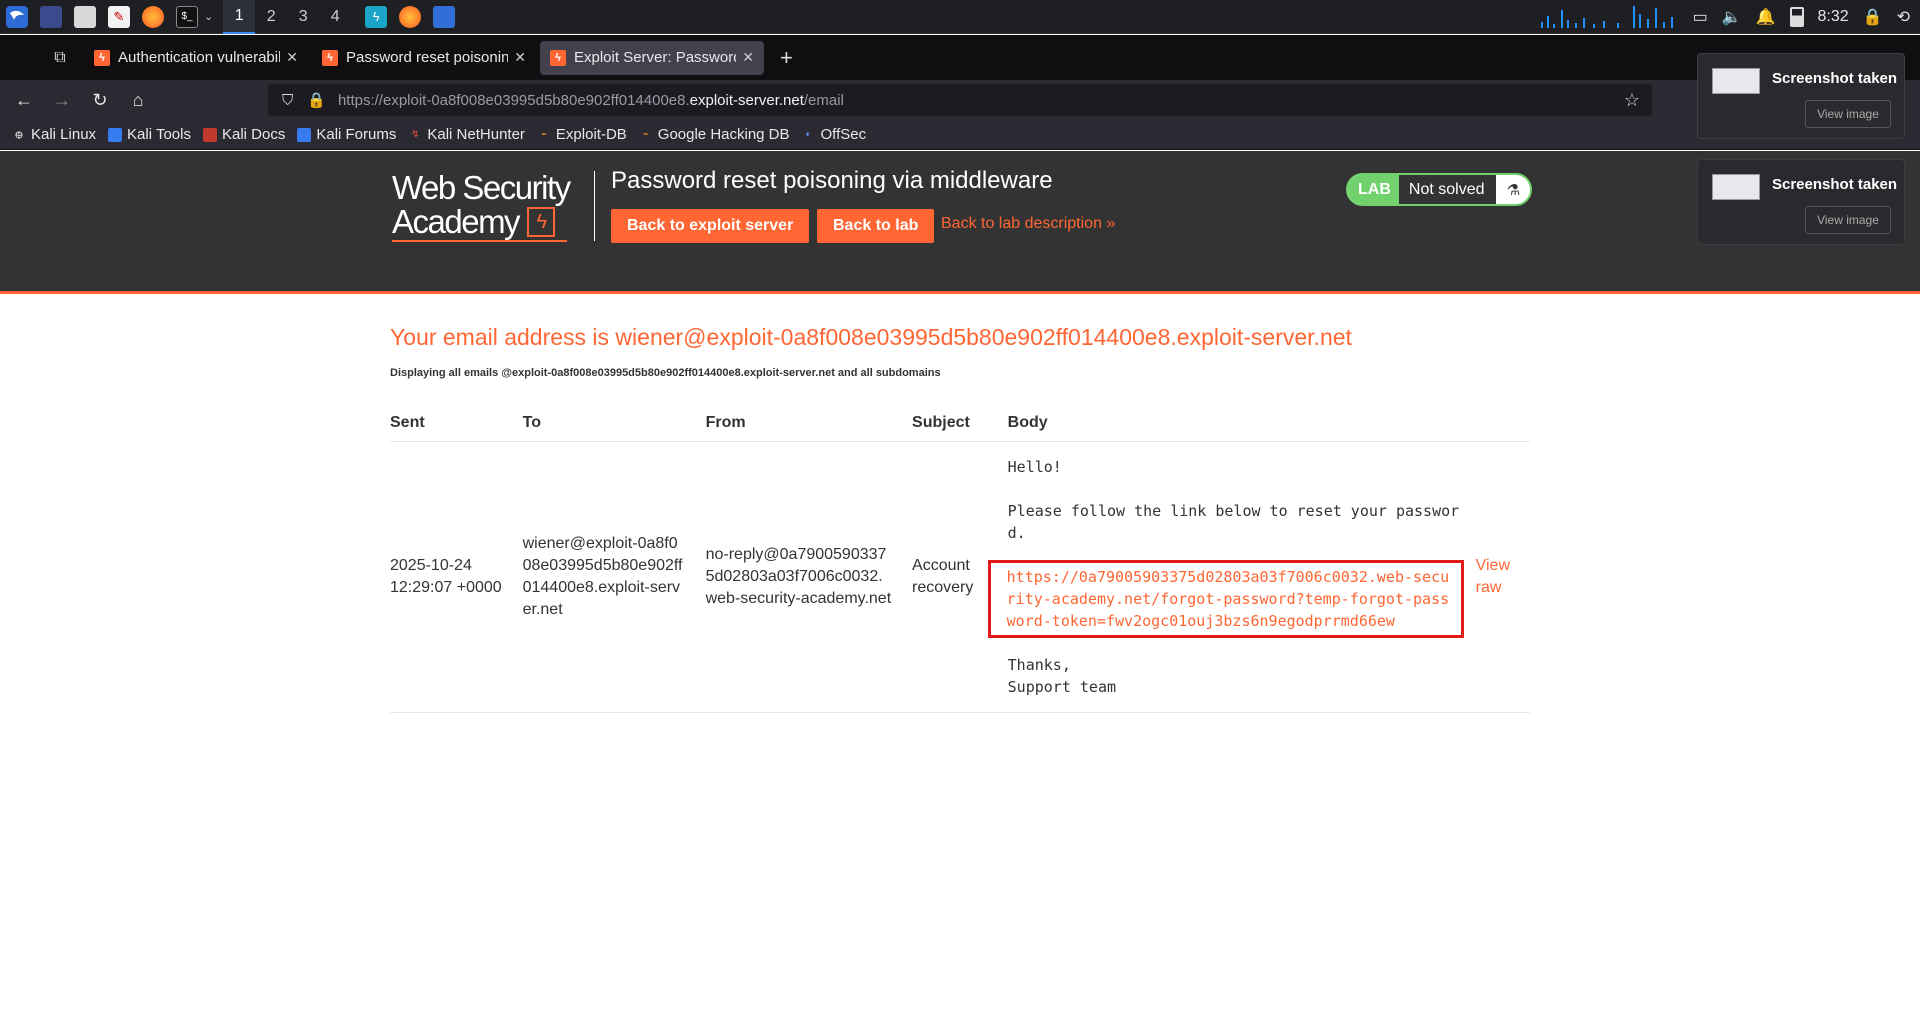 The image size is (1920, 1012). What do you see at coordinates (456, 426) in the screenshot?
I see `column-sent: Sent` at bounding box center [456, 426].